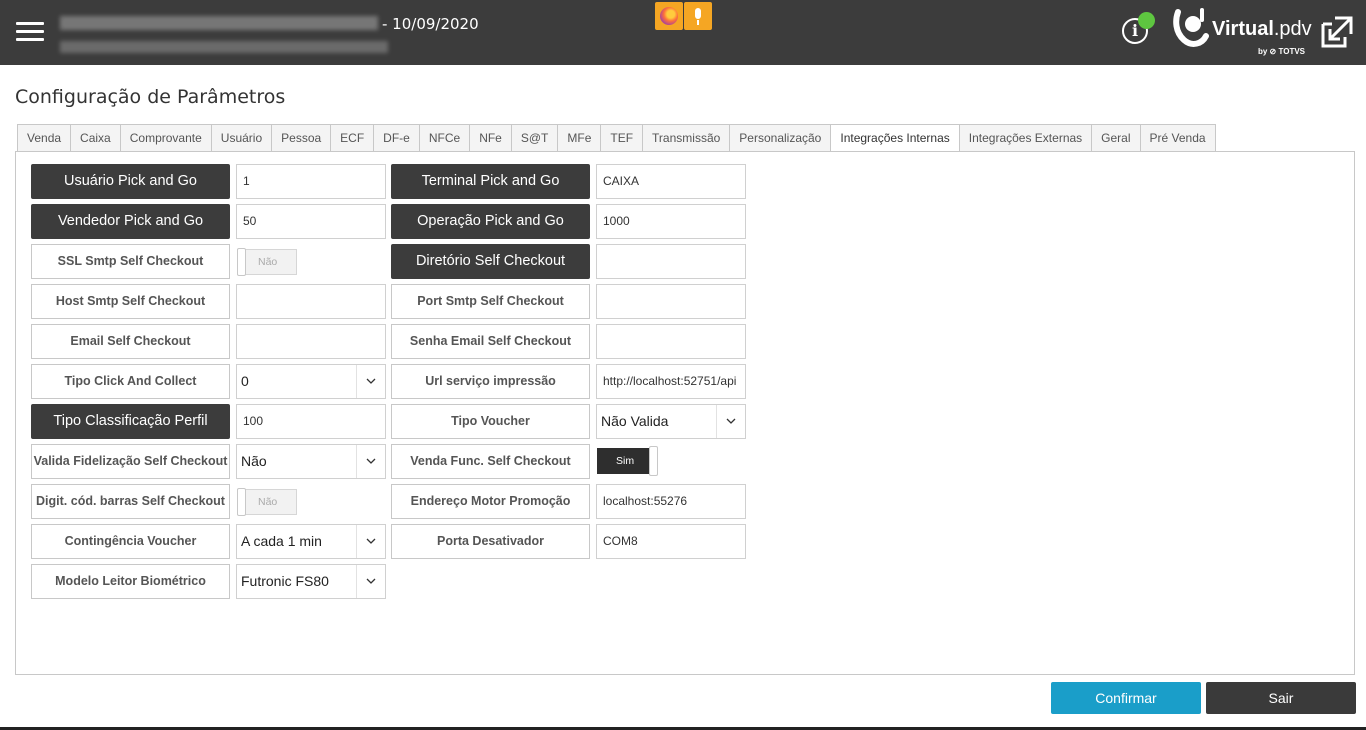 This screenshot has height=730, width=1366. What do you see at coordinates (1282, 51) in the screenshot?
I see `logo-by-totvs: by ⊘ TOTVS` at bounding box center [1282, 51].